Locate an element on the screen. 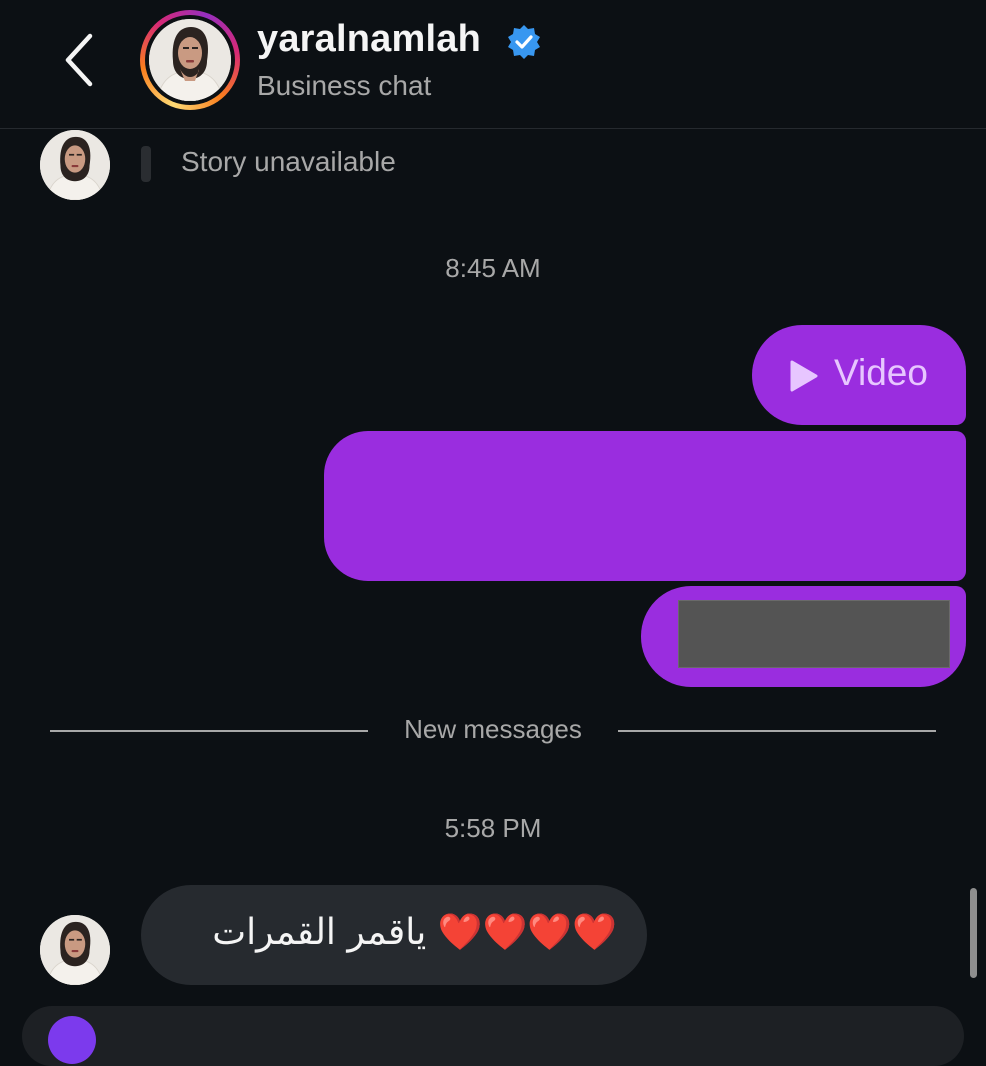 This screenshot has width=986, height=1066. message-composer is located at coordinates (493, 1036).